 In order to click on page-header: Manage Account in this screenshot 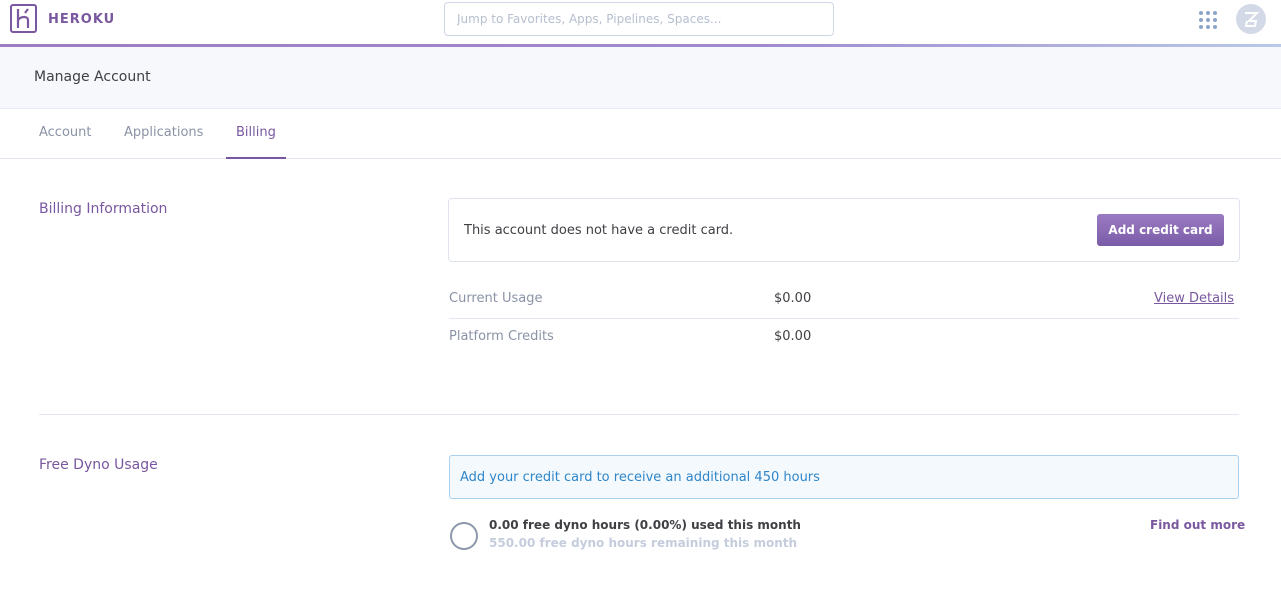, I will do `click(640, 78)`.